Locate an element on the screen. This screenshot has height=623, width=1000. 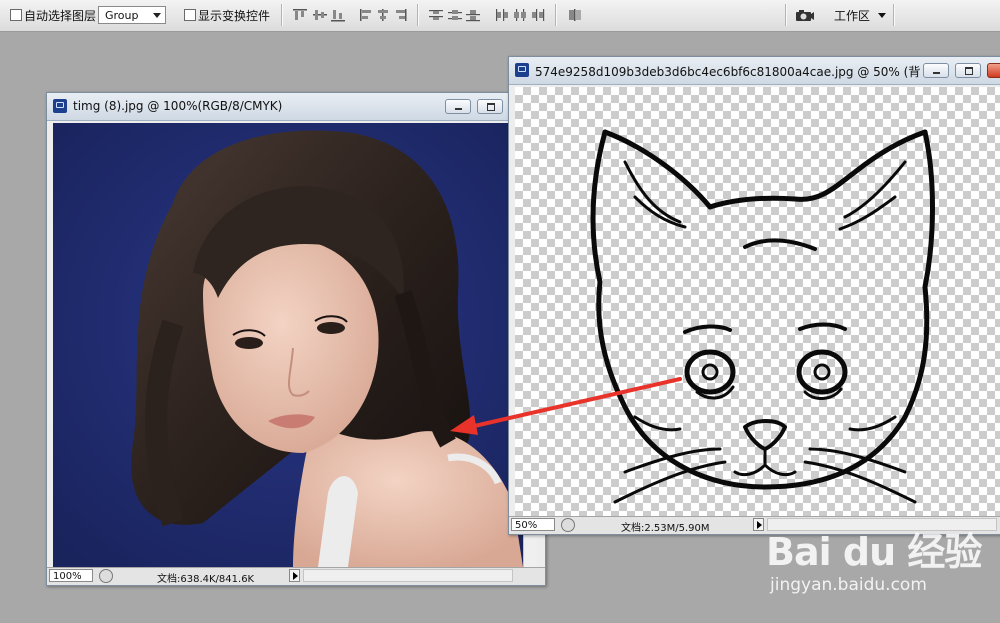
align-left-icon is located at coordinates (366, 15).